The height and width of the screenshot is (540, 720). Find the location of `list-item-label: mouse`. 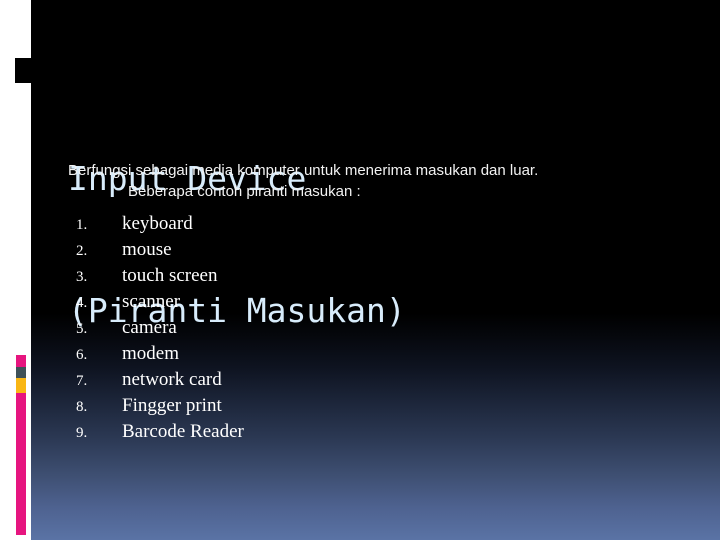

list-item-label: mouse is located at coordinates (147, 249).